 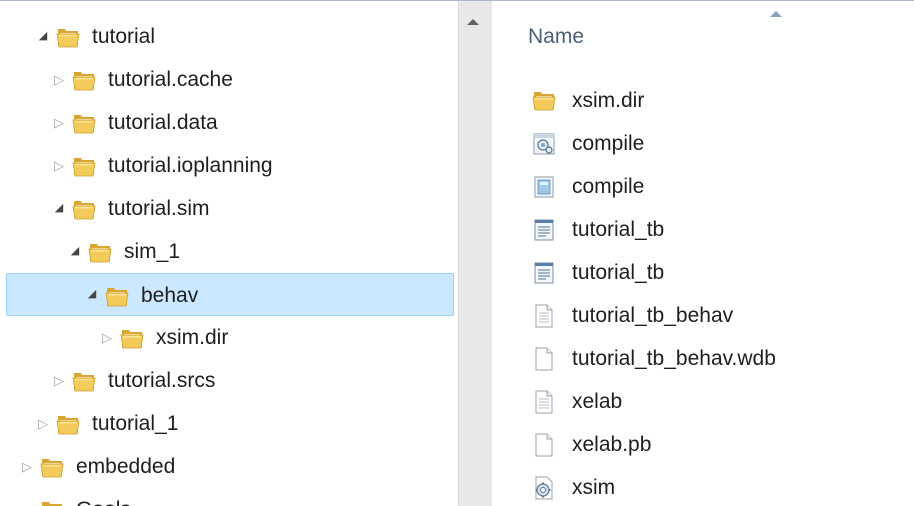 What do you see at coordinates (608, 100) in the screenshot?
I see `file-name: xsim.dir` at bounding box center [608, 100].